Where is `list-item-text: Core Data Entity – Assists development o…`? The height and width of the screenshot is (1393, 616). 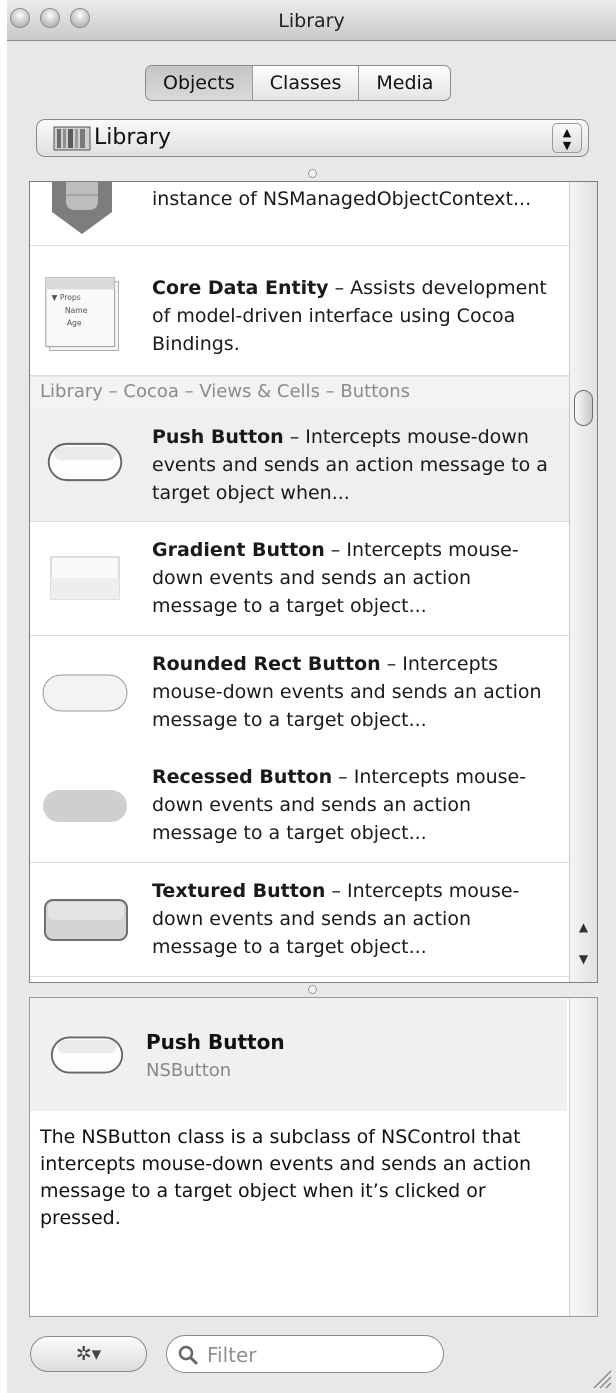 list-item-text: Core Data Entity – Assists development o… is located at coordinates (354, 316).